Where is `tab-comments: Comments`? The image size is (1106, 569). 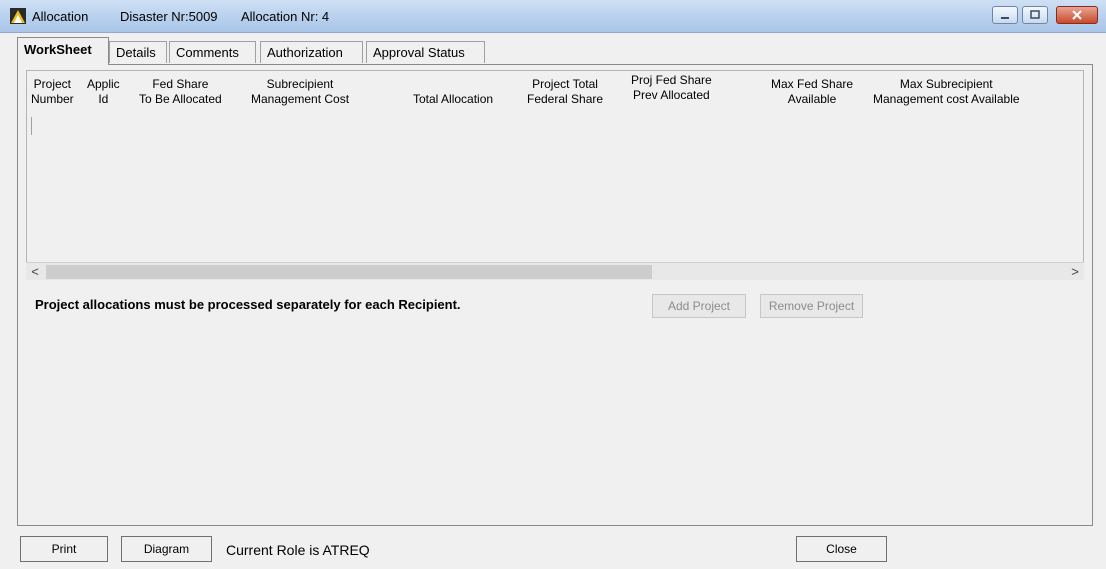
tab-comments: Comments is located at coordinates (212, 52).